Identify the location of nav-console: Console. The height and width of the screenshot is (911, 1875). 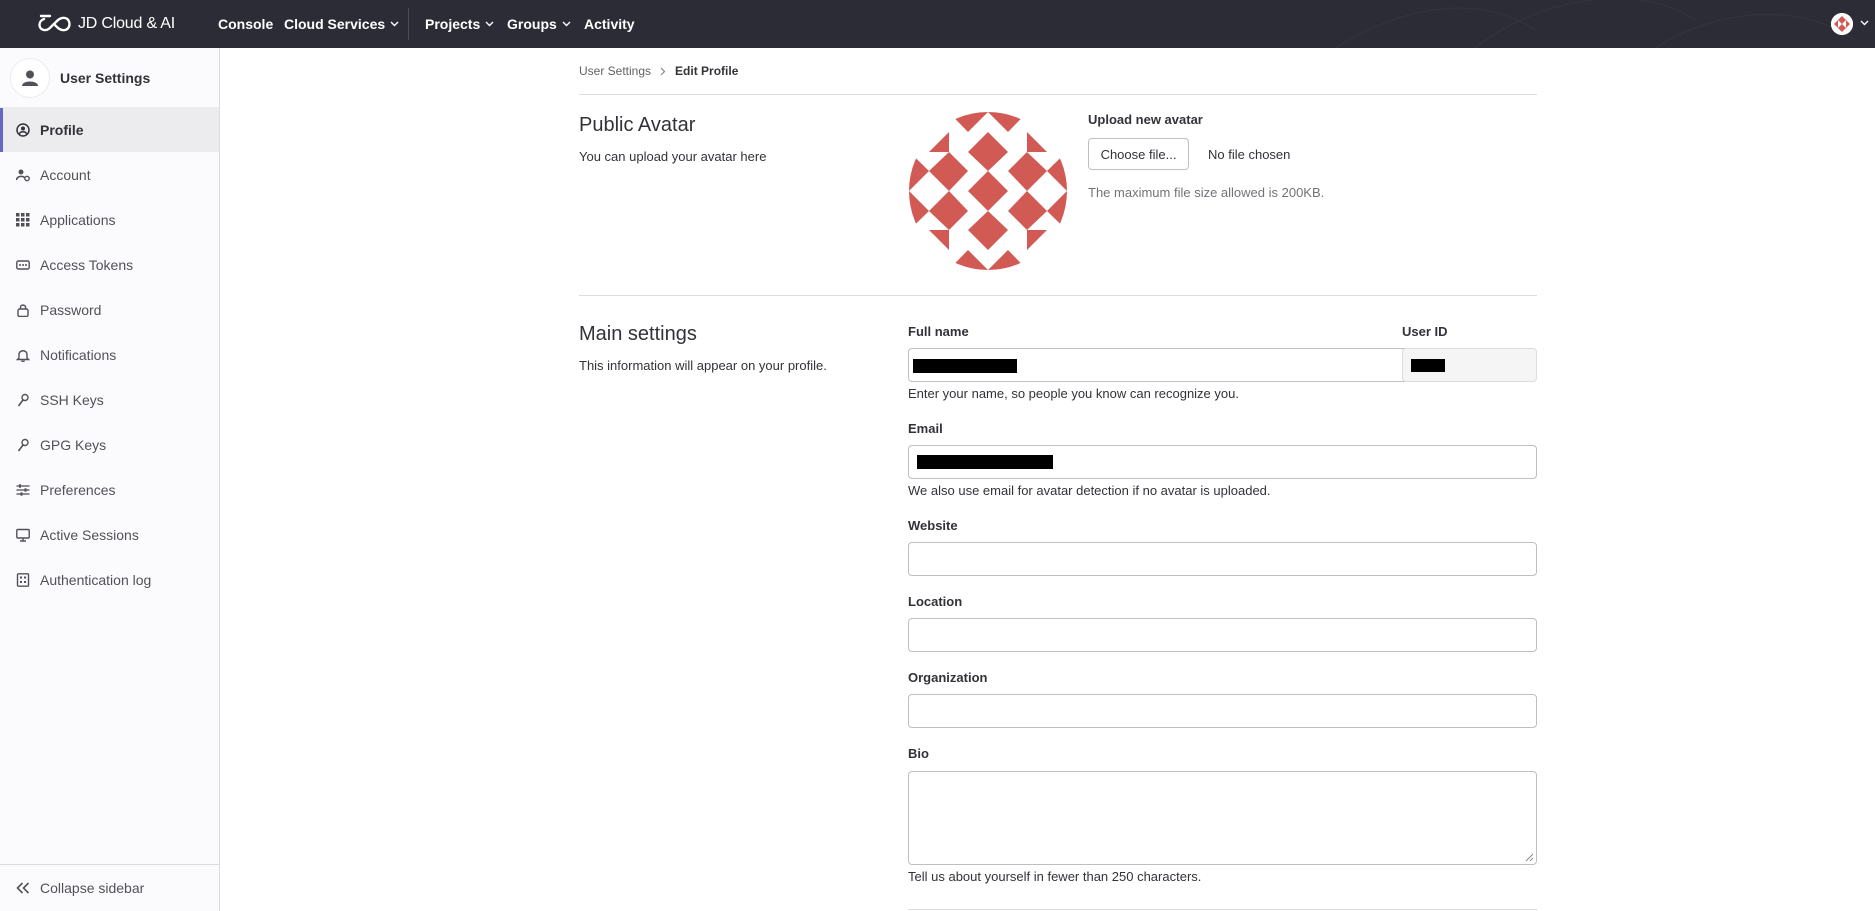
(245, 24).